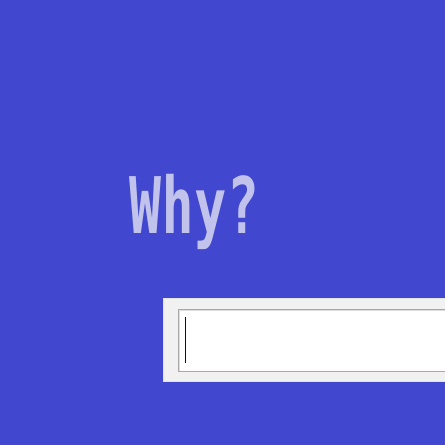 The width and height of the screenshot is (445, 445). Describe the element at coordinates (311, 340) in the screenshot. I see `answer-input` at that location.